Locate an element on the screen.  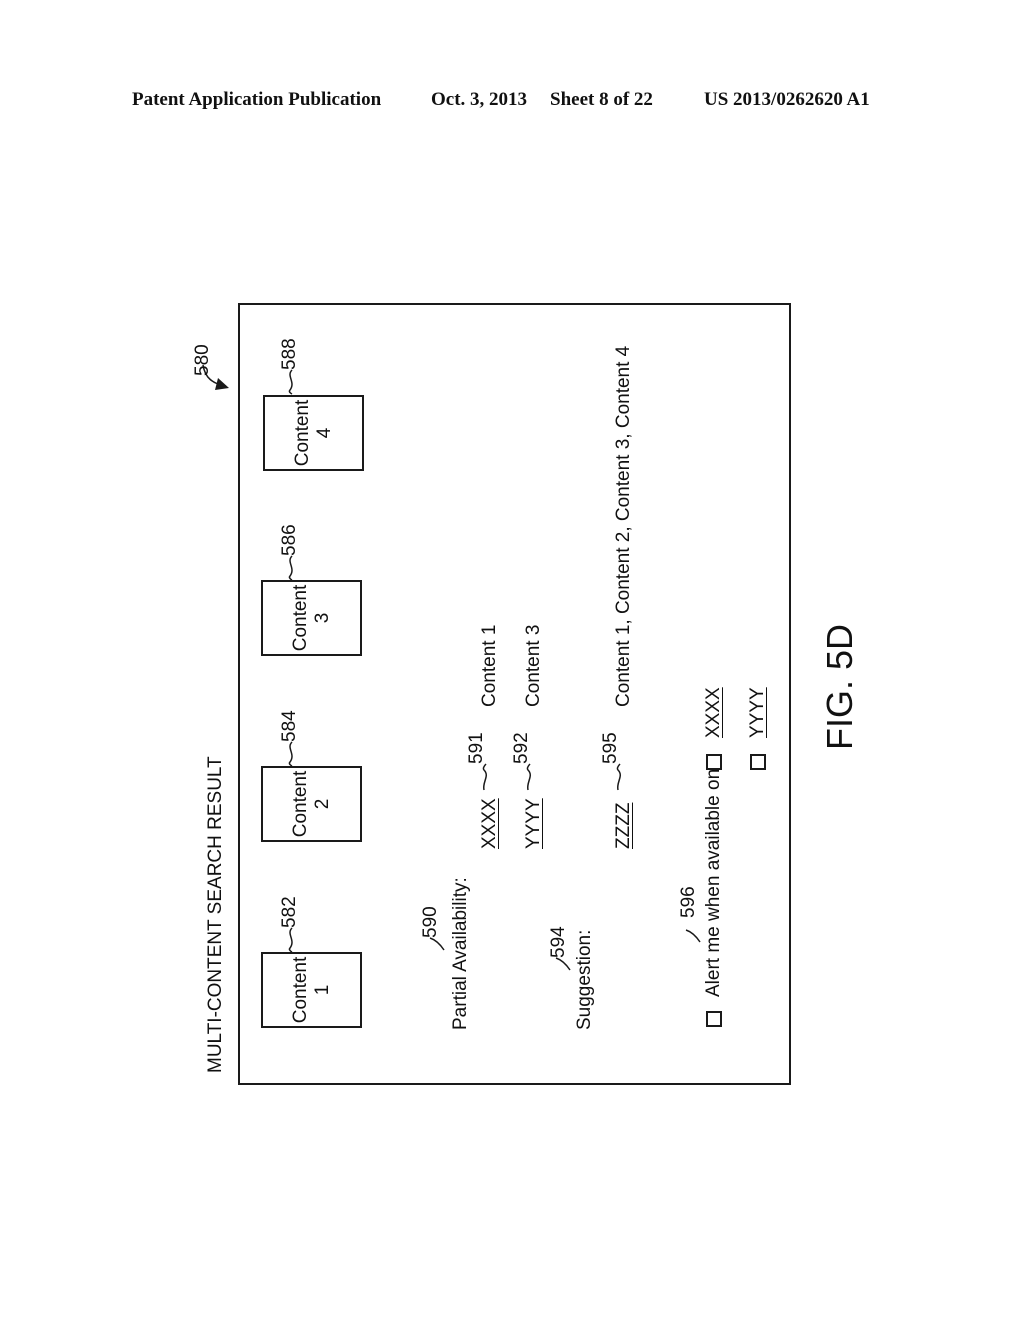
content-2-label: Content 2 is located at coordinates (311, 804).